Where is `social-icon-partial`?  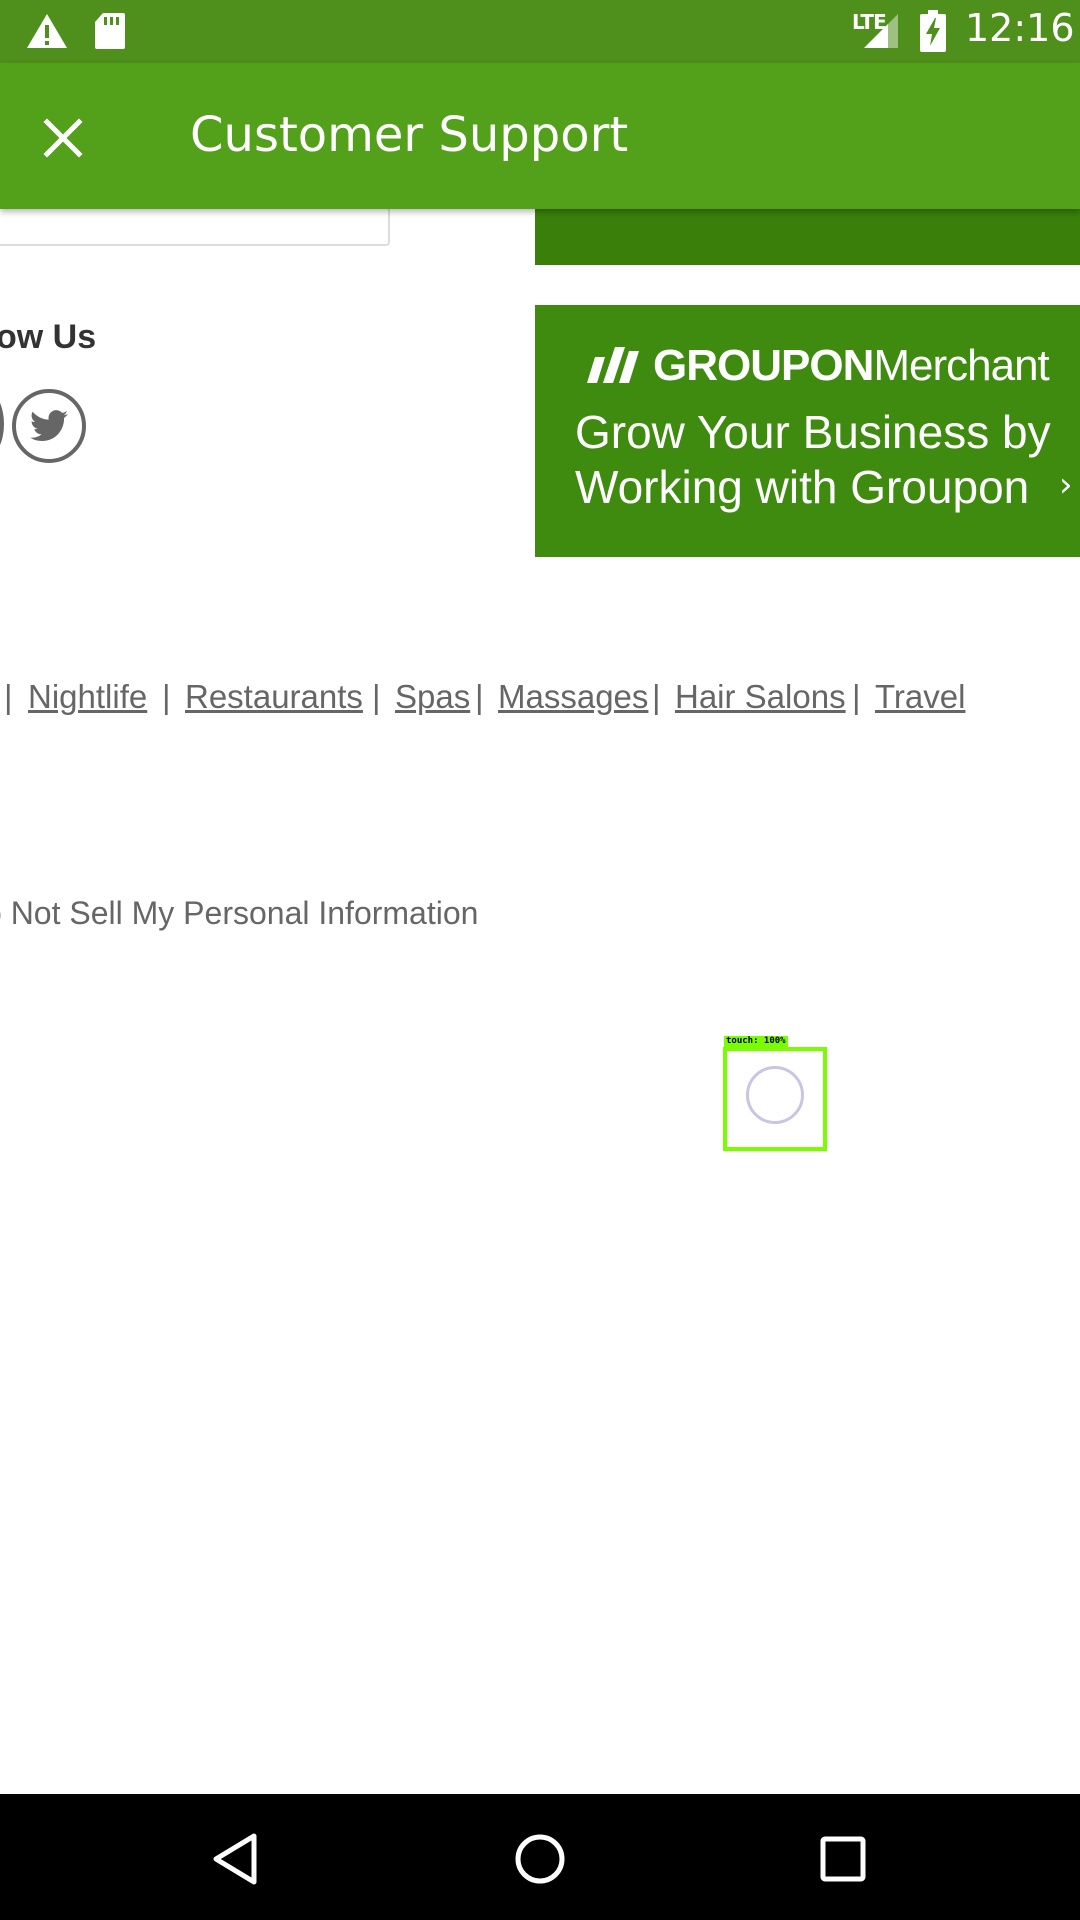 social-icon-partial is located at coordinates (2, 424).